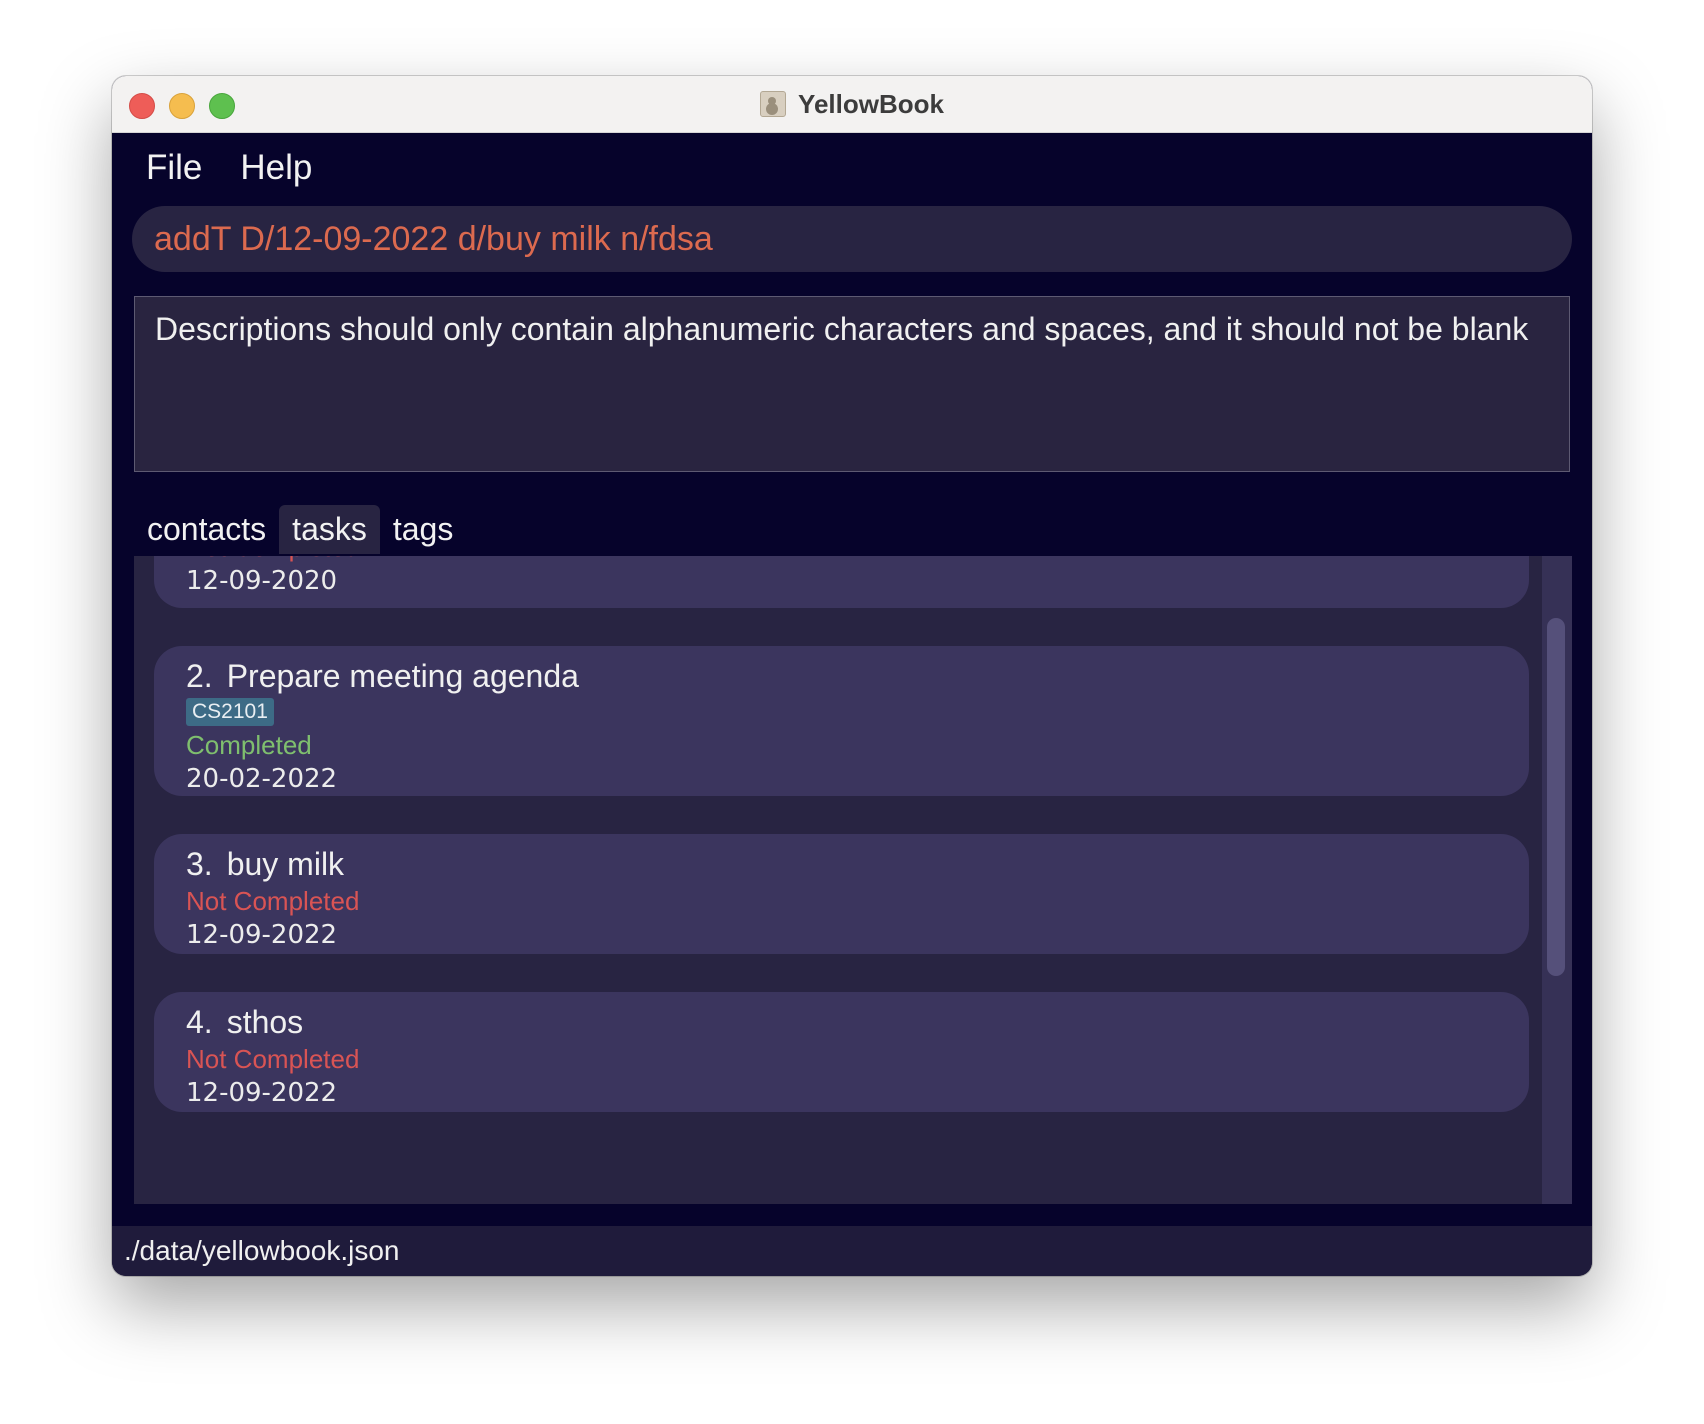 This screenshot has width=1704, height=1424. What do you see at coordinates (249, 745) in the screenshot?
I see `task-status: Completed` at bounding box center [249, 745].